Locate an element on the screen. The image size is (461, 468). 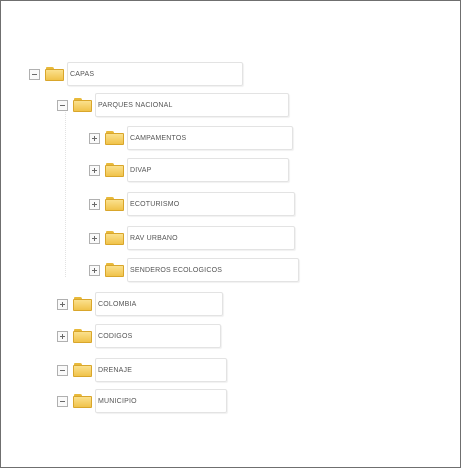
tree-node-label: DRENAJE is located at coordinates (161, 370).